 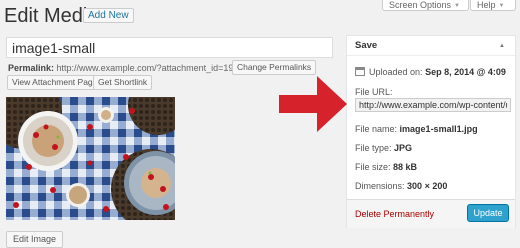 I want to click on file-name-label: File name:, so click(x=376, y=129).